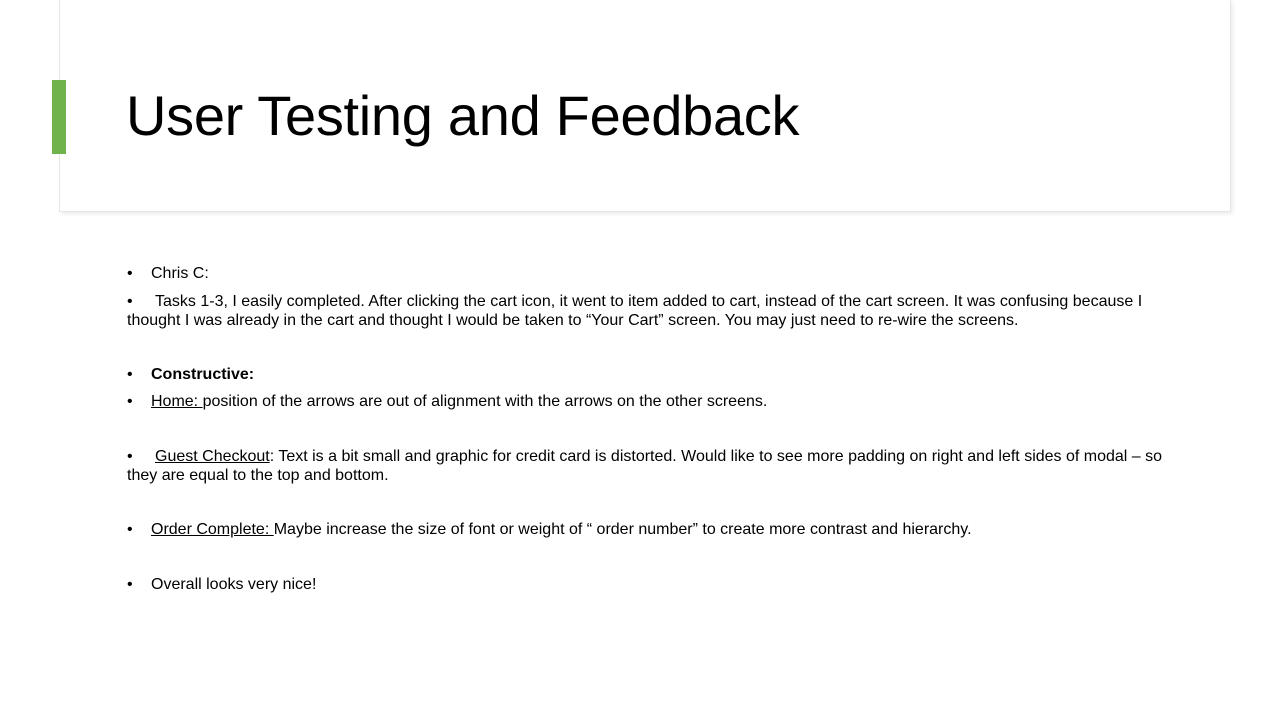  Describe the element at coordinates (657, 584) in the screenshot. I see `list-item-overall: • Overall looks very nice!` at that location.